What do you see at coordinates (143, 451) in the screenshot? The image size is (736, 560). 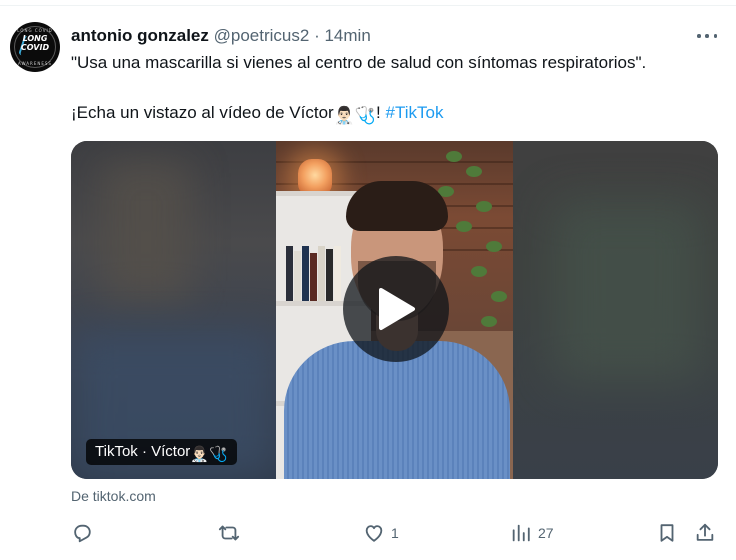 I see `video-source-text: TikTok · Víctor` at bounding box center [143, 451].